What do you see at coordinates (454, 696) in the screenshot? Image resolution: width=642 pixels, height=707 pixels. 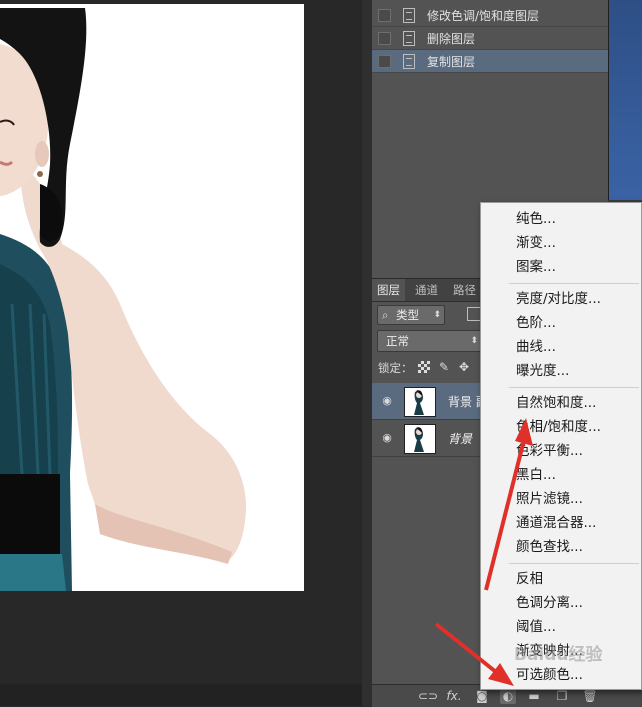 I see `fx-icon: fx.` at bounding box center [454, 696].